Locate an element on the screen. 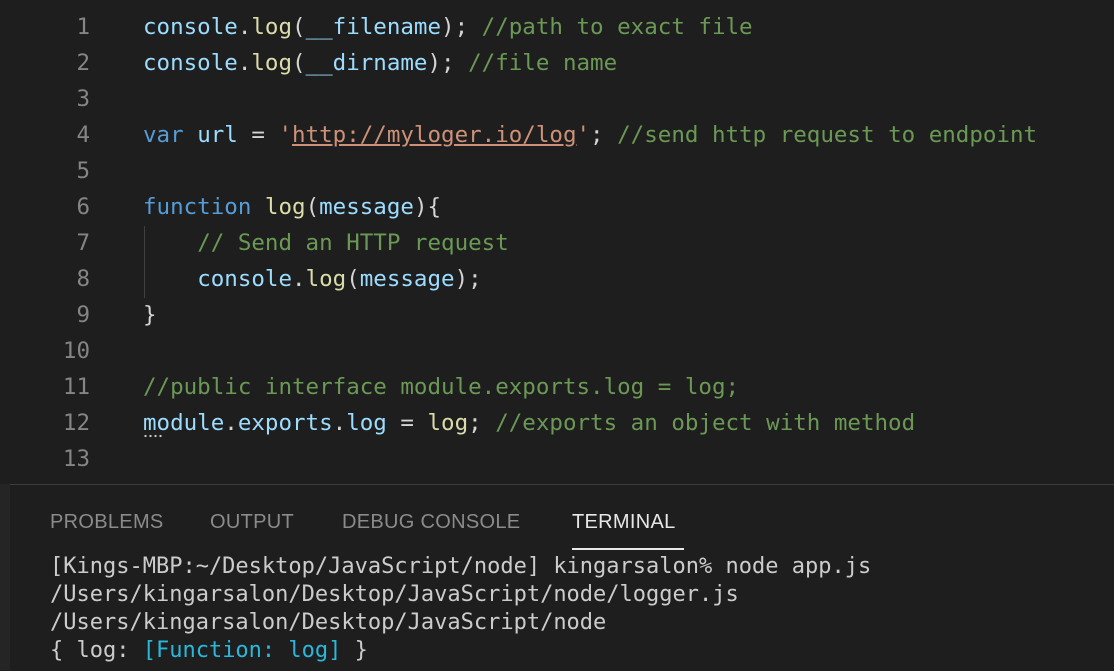 The height and width of the screenshot is (671, 1114). code-token: //file name is located at coordinates (543, 63).